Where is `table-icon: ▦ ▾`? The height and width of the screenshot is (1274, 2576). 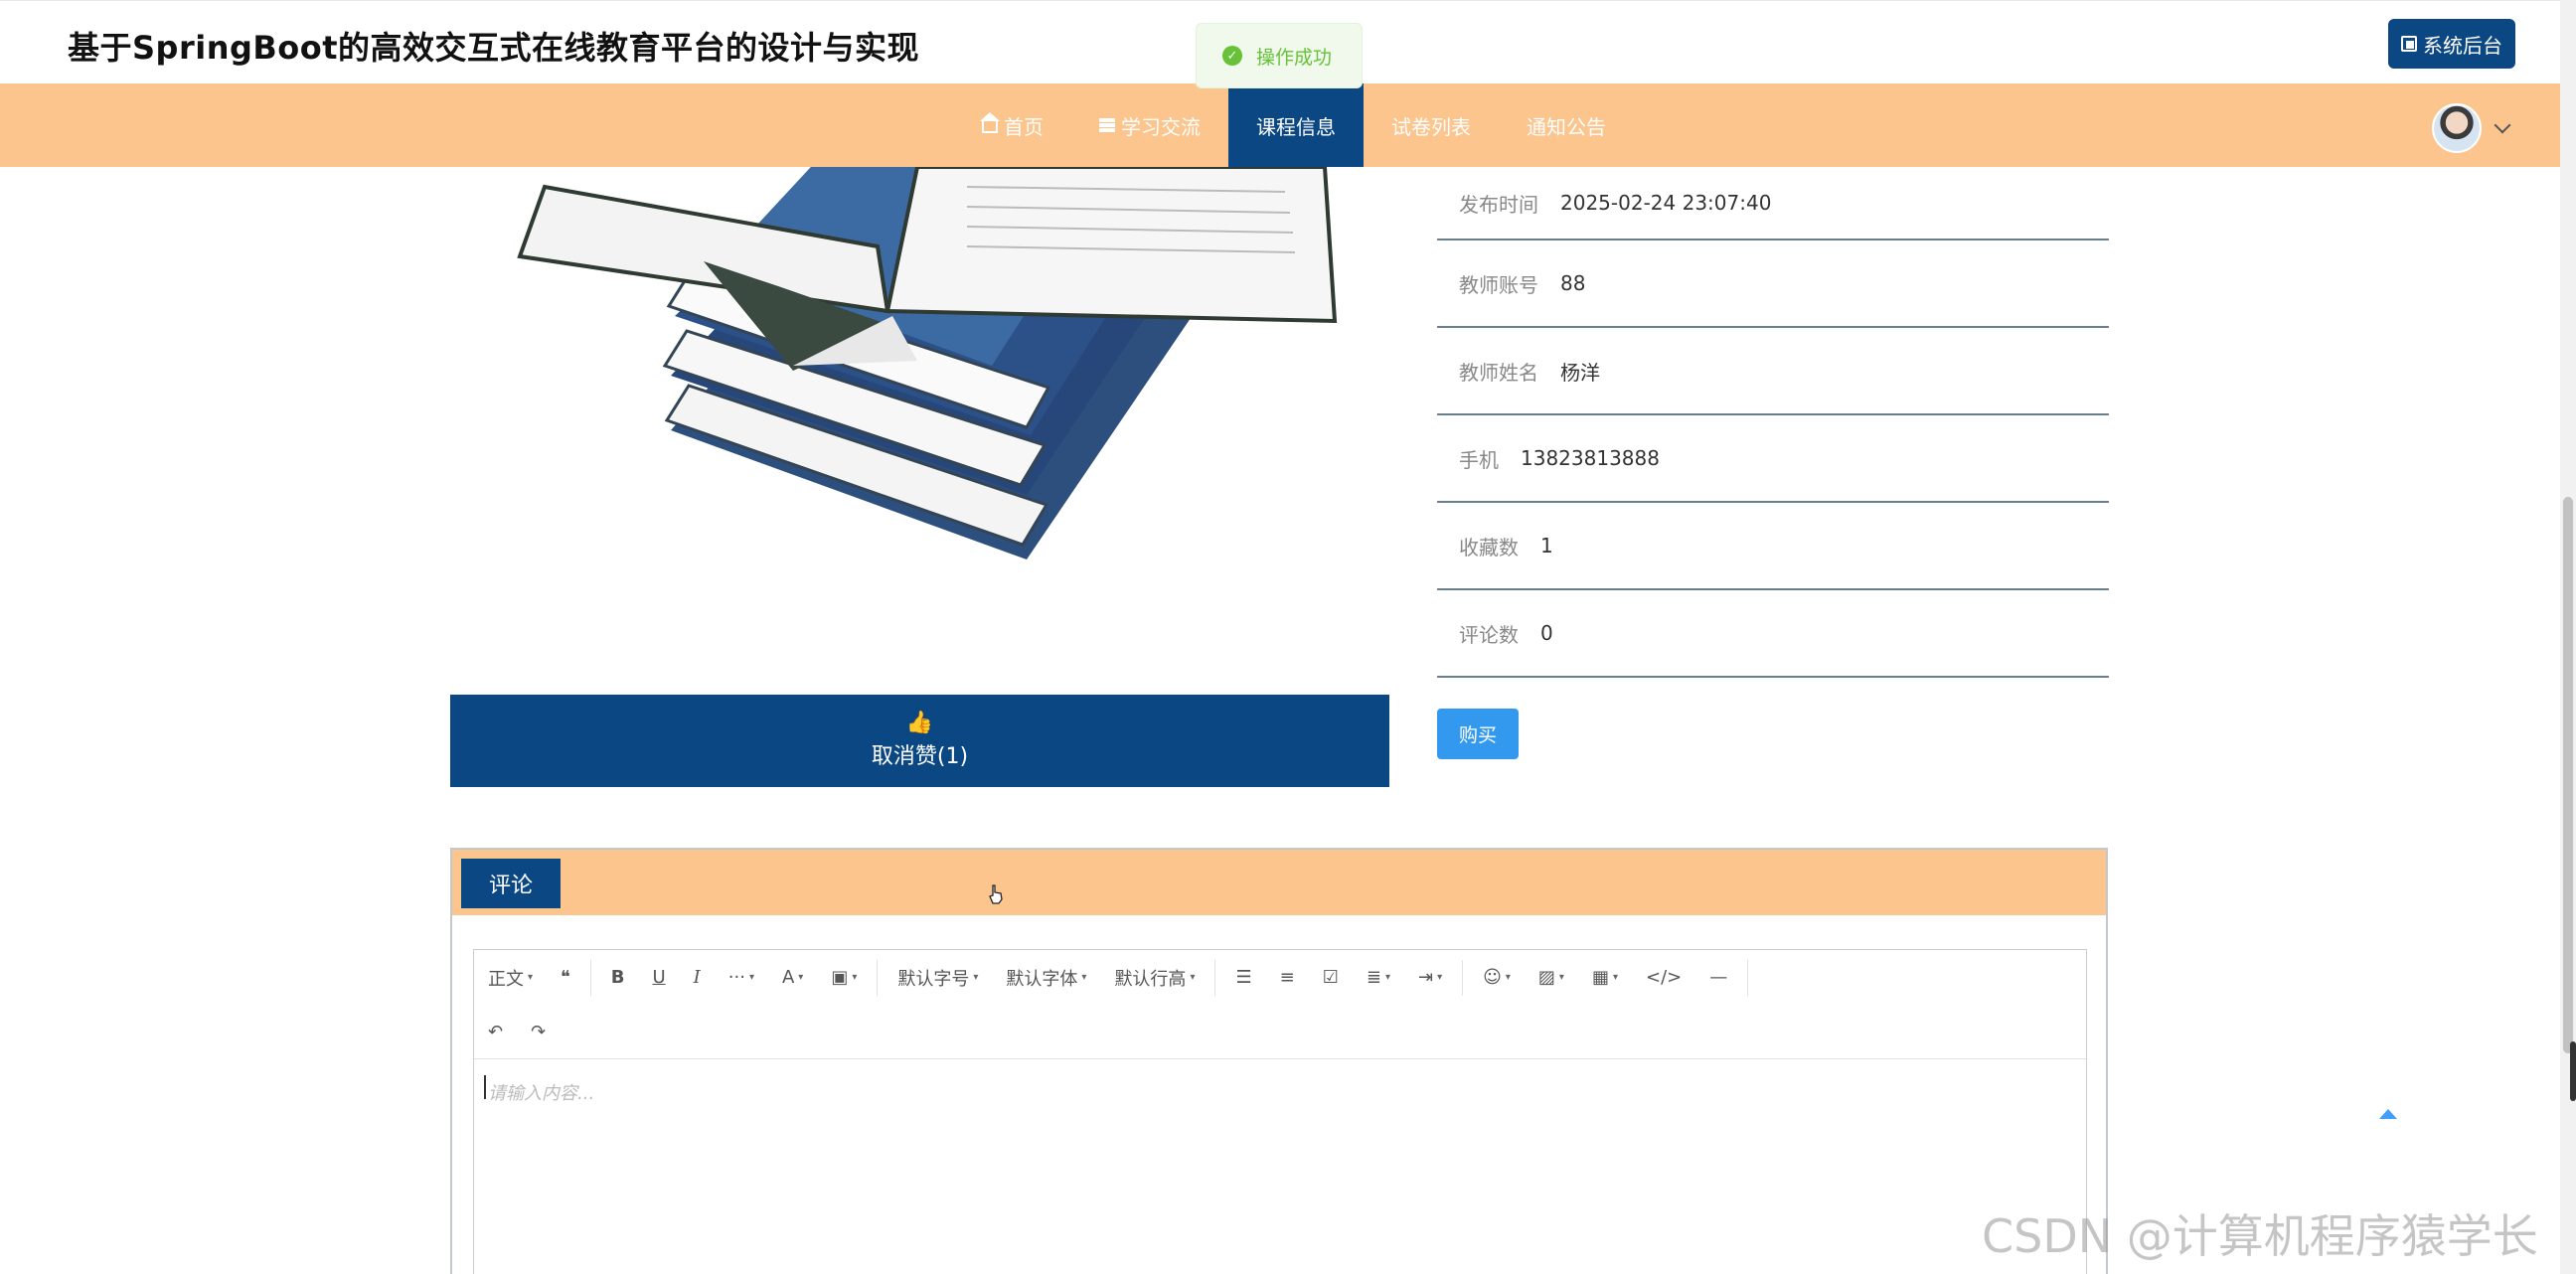
table-icon: ▦ ▾ is located at coordinates (1605, 978).